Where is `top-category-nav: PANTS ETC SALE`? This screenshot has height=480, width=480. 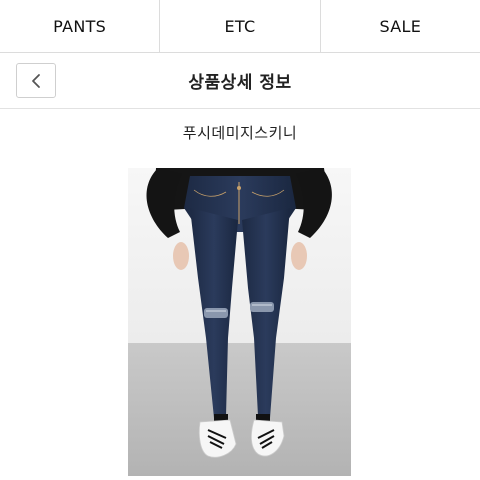 top-category-nav: PANTS ETC SALE is located at coordinates (240, 26).